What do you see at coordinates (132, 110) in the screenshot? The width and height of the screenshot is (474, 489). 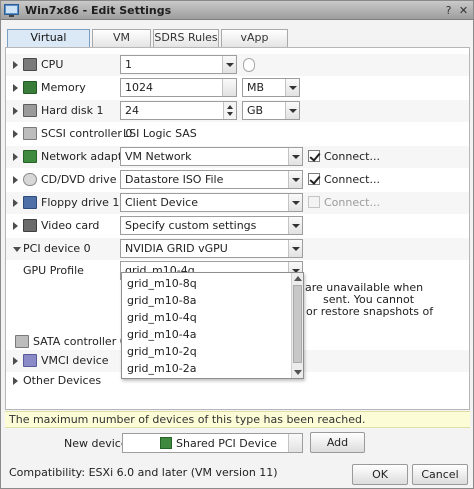 I see `hard-disk-value: 24` at bounding box center [132, 110].